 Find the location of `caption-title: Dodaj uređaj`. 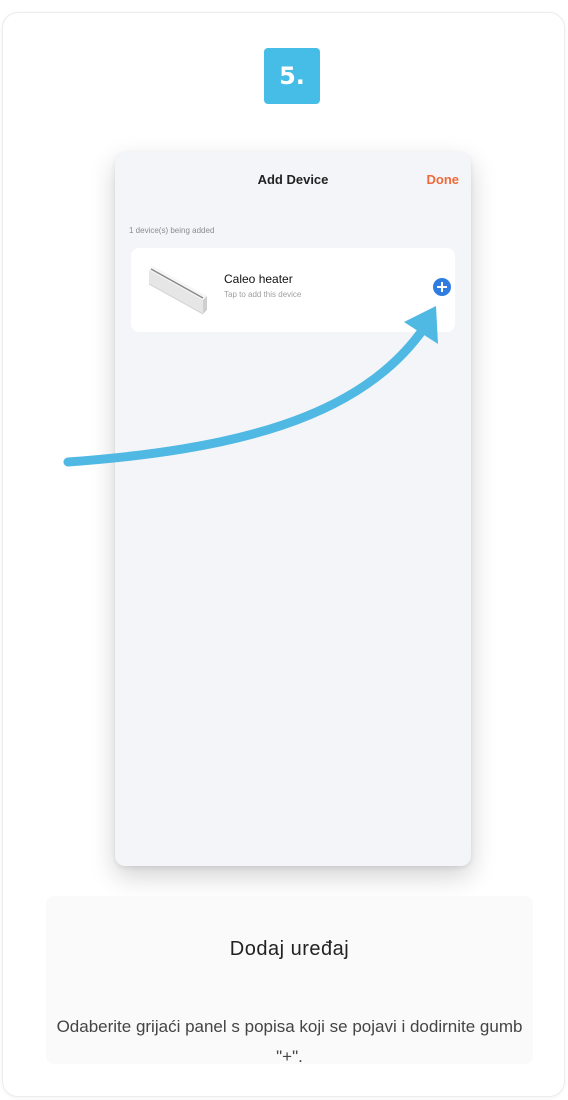

caption-title: Dodaj uređaj is located at coordinates (289, 949).